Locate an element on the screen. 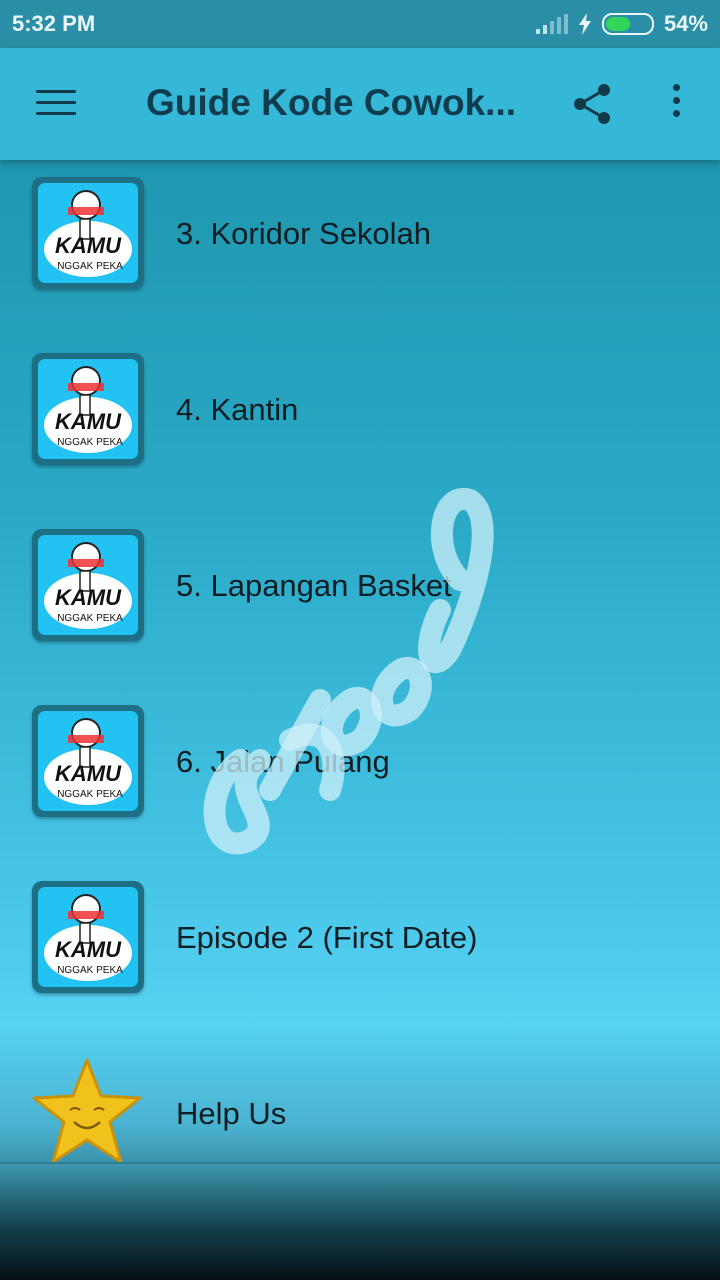  charging-icon is located at coordinates (584, 24).